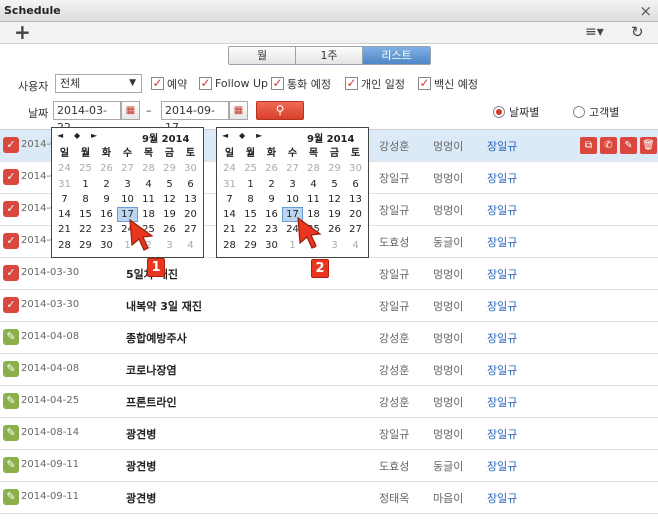 This screenshot has height=520, width=658. What do you see at coordinates (355, 199) in the screenshot?
I see `calendar-day: 13` at bounding box center [355, 199].